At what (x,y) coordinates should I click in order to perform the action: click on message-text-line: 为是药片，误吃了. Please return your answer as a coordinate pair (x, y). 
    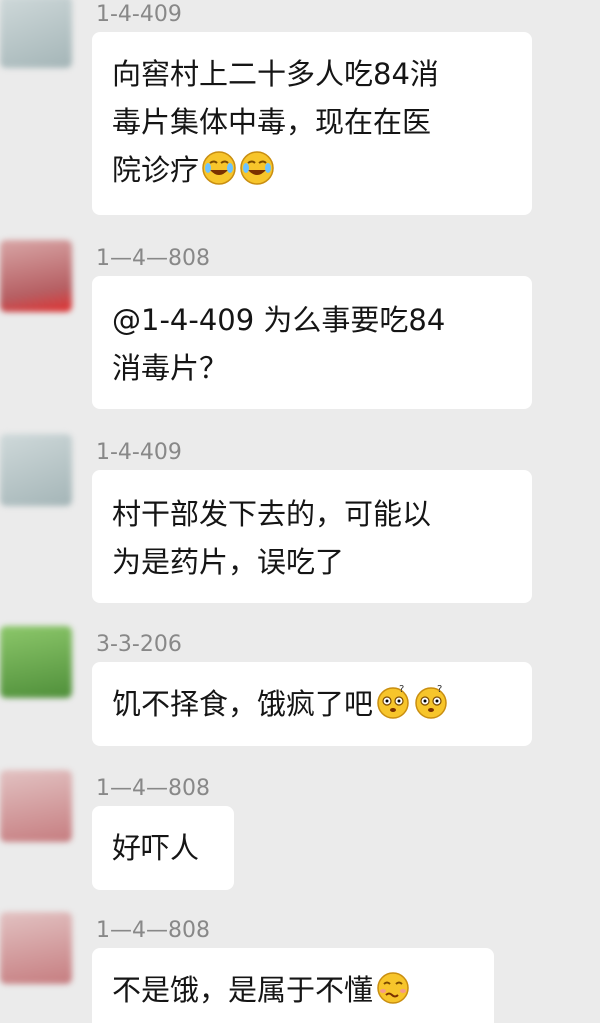
    Looking at the image, I should click on (228, 562).